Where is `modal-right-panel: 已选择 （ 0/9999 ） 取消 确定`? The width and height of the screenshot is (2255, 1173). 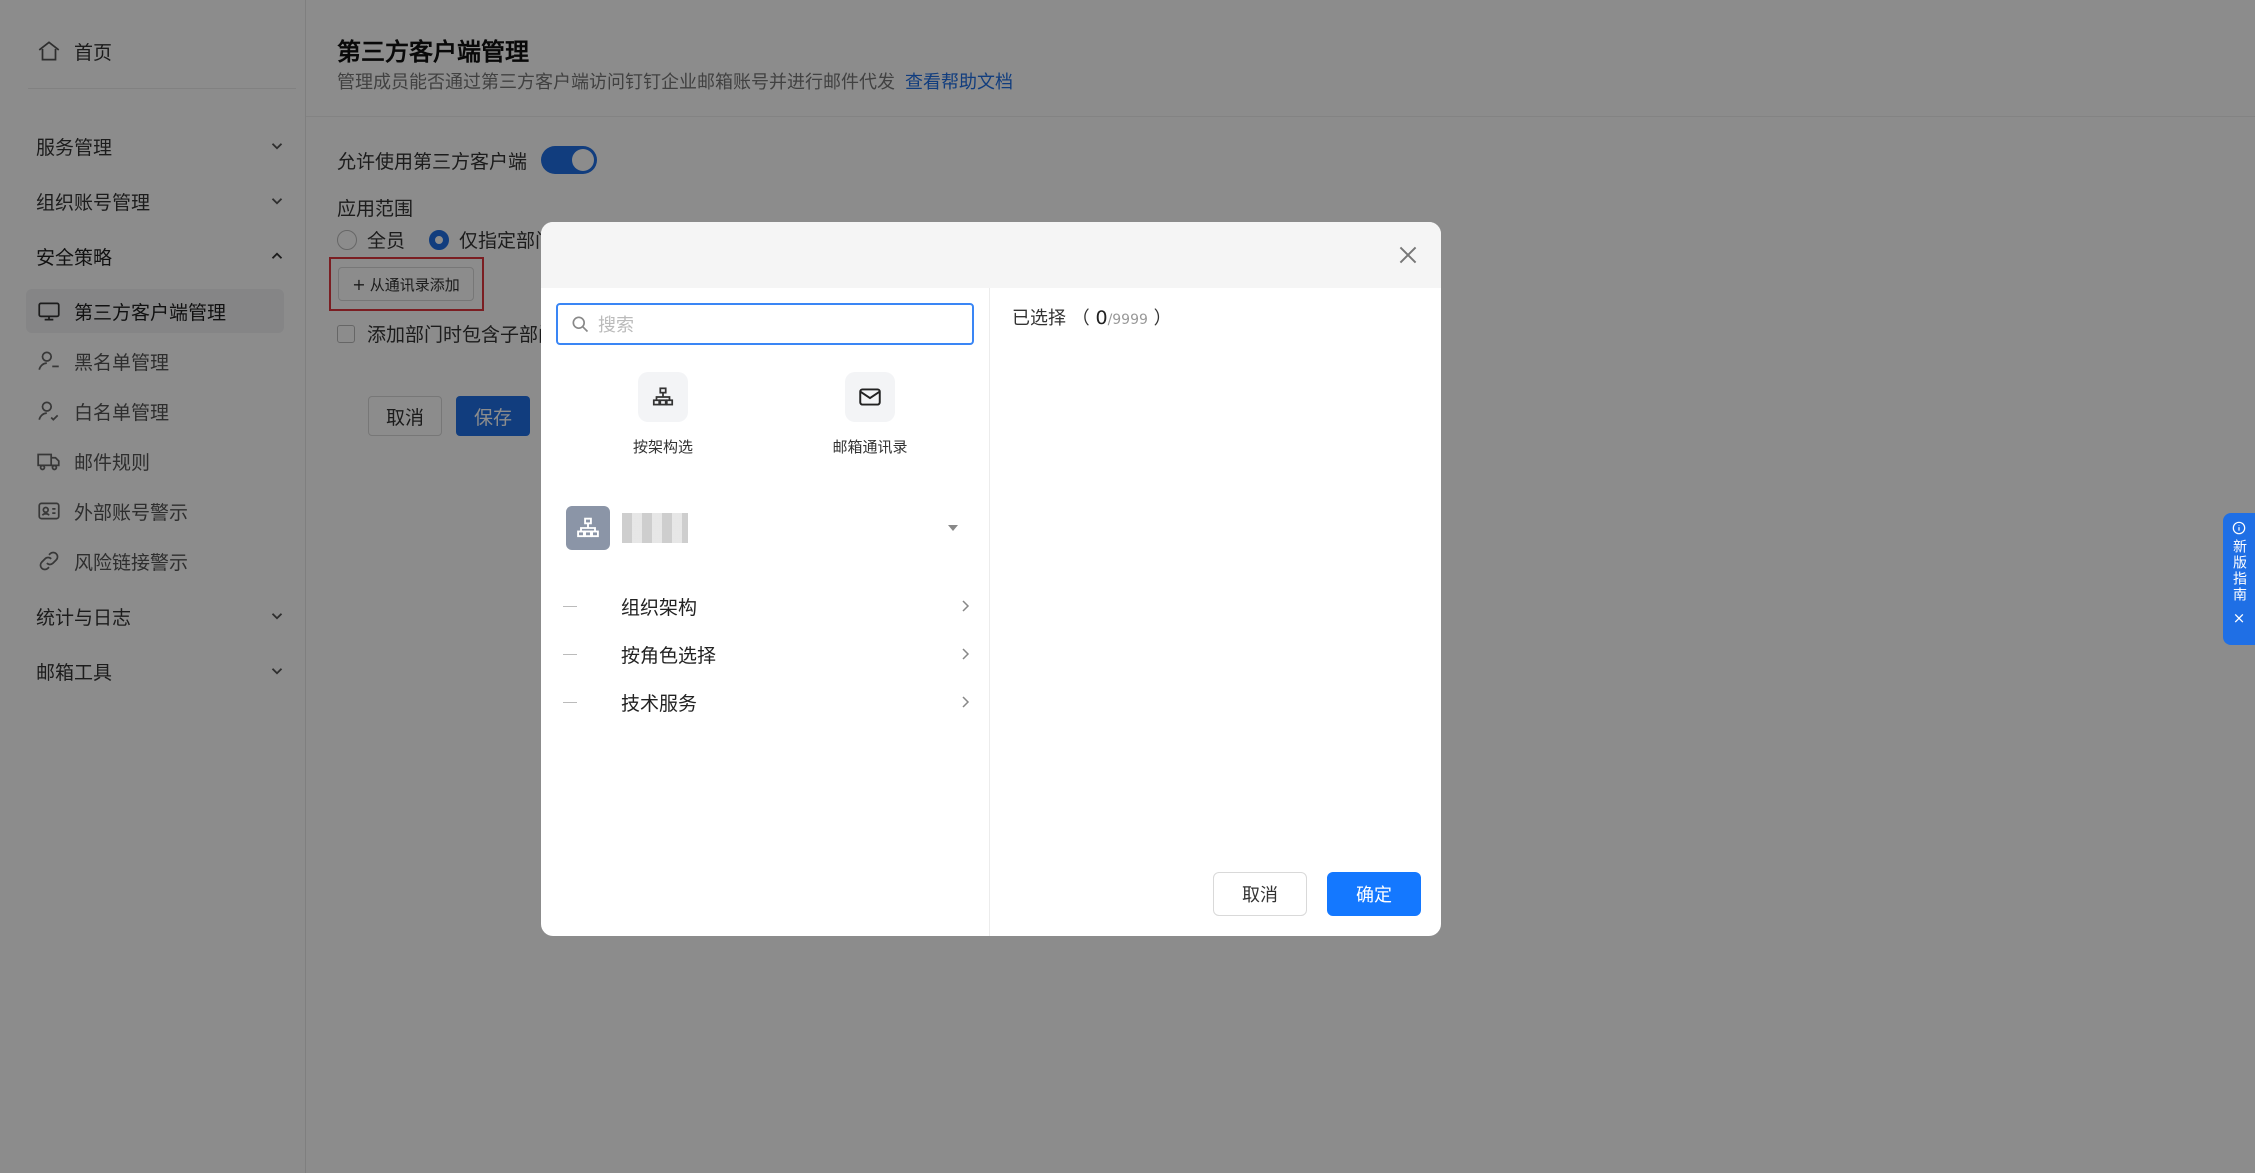
modal-right-panel: 已选择 （ 0/9999 ） 取消 确定 is located at coordinates (1215, 612).